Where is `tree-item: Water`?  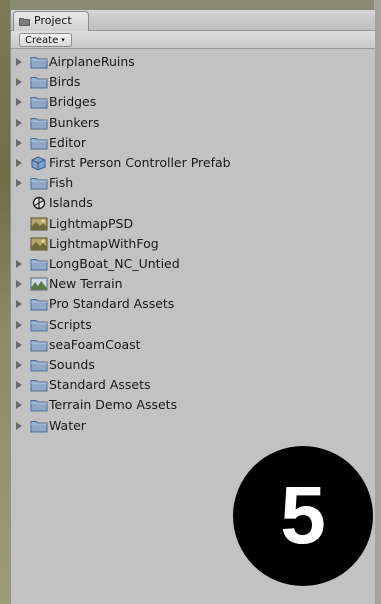
tree-item: Water is located at coordinates (193, 426).